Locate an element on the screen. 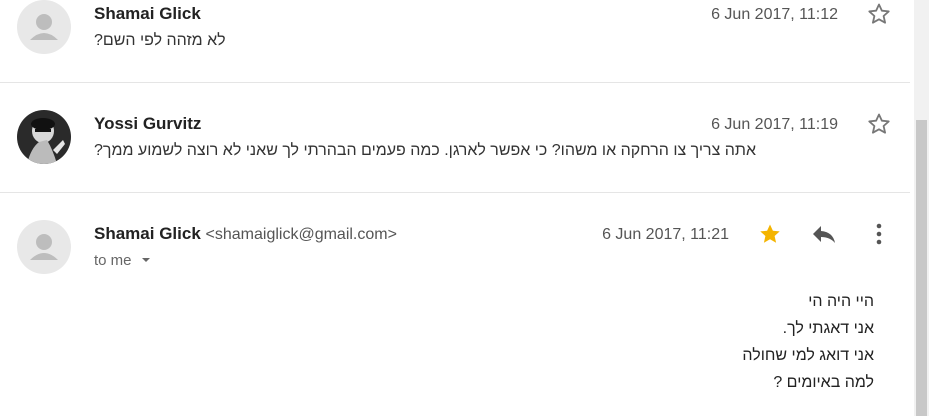 Image resolution: width=929 pixels, height=416 pixels. more-options-icon is located at coordinates (879, 234).